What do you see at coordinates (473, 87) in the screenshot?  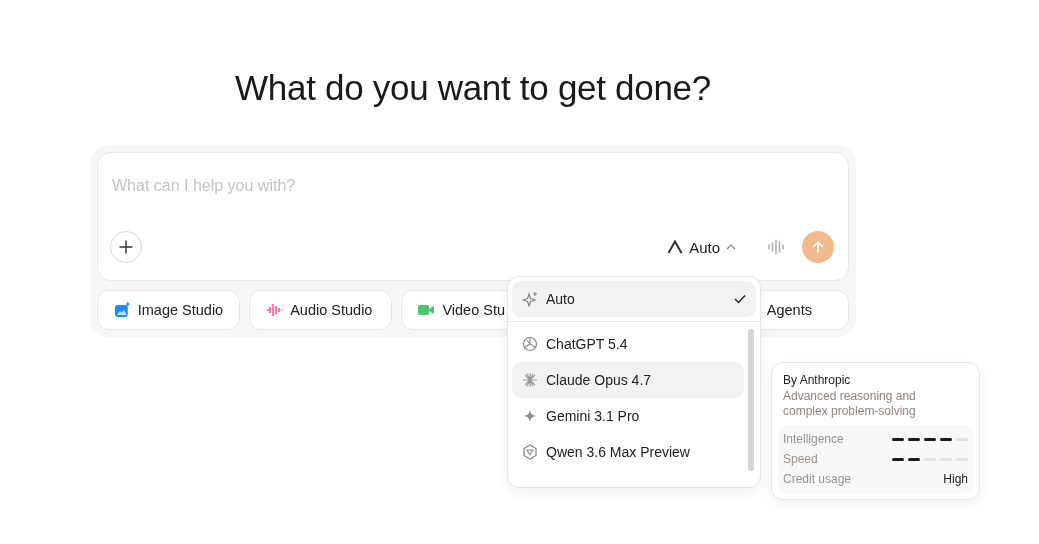 I see `page-heading: What do you want to get done?` at bounding box center [473, 87].